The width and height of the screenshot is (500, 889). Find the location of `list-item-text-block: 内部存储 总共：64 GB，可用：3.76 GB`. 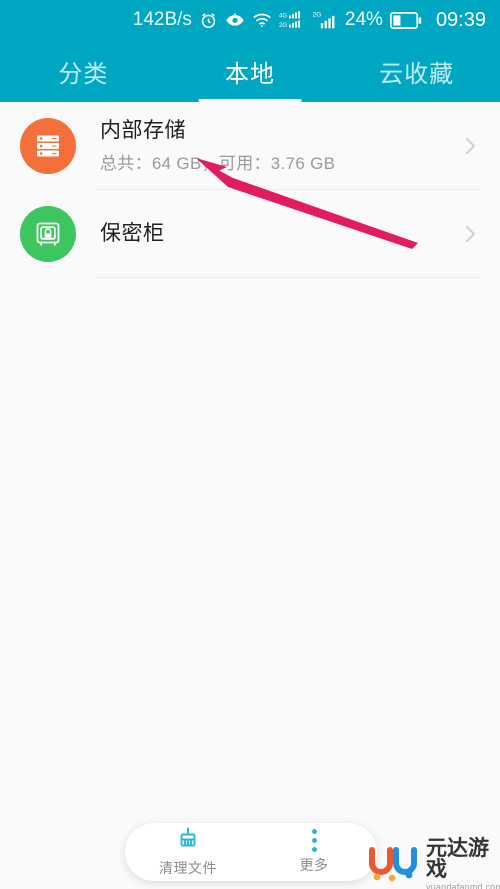

list-item-text-block: 内部存储 总共：64 GB，可用：3.76 GB is located at coordinates (279, 146).